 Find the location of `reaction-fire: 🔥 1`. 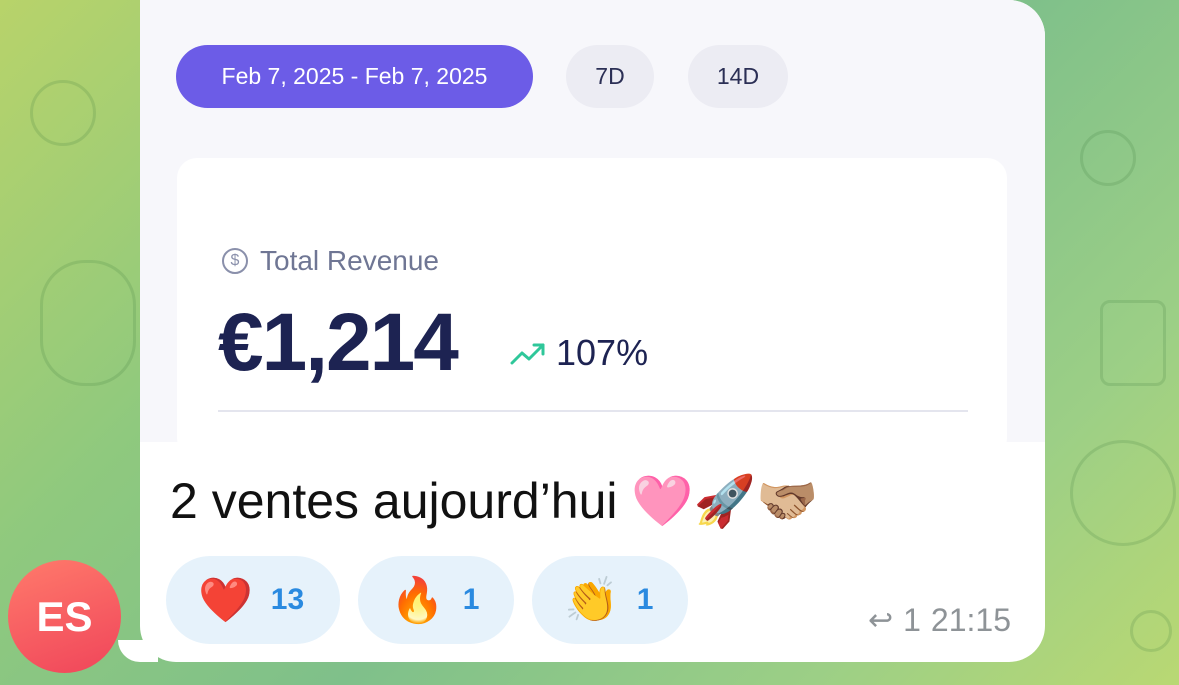

reaction-fire: 🔥 1 is located at coordinates (436, 600).